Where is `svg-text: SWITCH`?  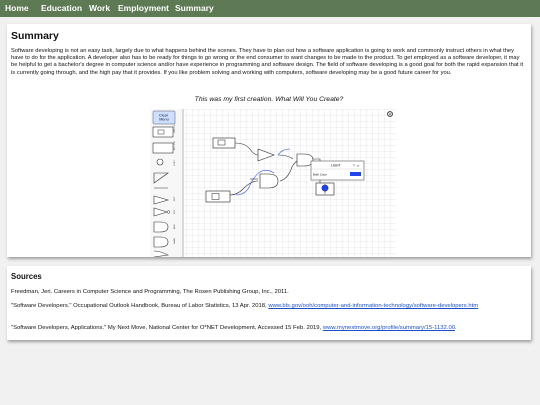 svg-text: SWITCH is located at coordinates (175, 128).